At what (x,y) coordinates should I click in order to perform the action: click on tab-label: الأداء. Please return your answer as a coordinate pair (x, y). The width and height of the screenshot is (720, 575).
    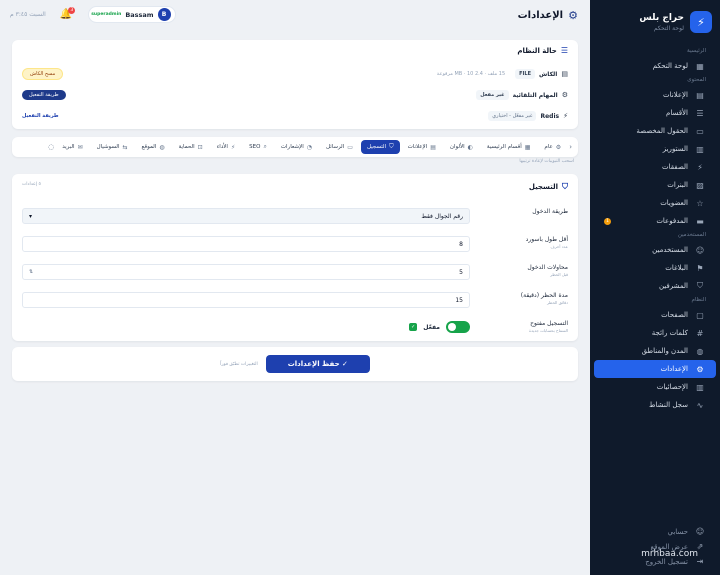
    Looking at the image, I should click on (222, 147).